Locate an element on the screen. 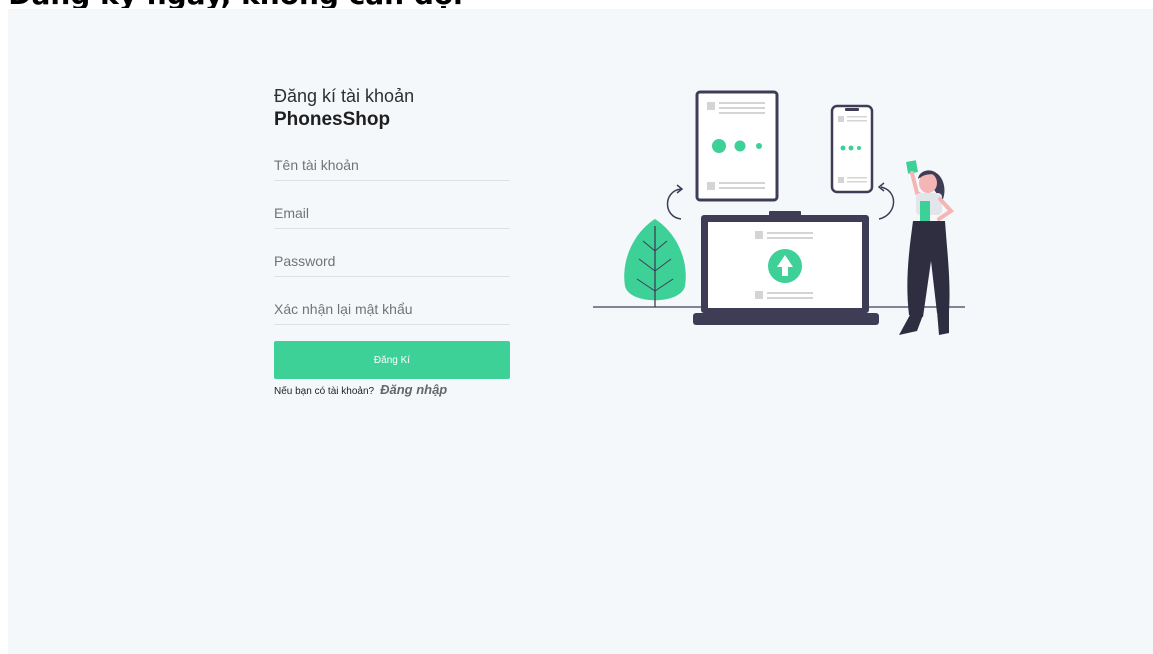 The height and width of the screenshot is (654, 1153). confirm-password-input is located at coordinates (392, 309).